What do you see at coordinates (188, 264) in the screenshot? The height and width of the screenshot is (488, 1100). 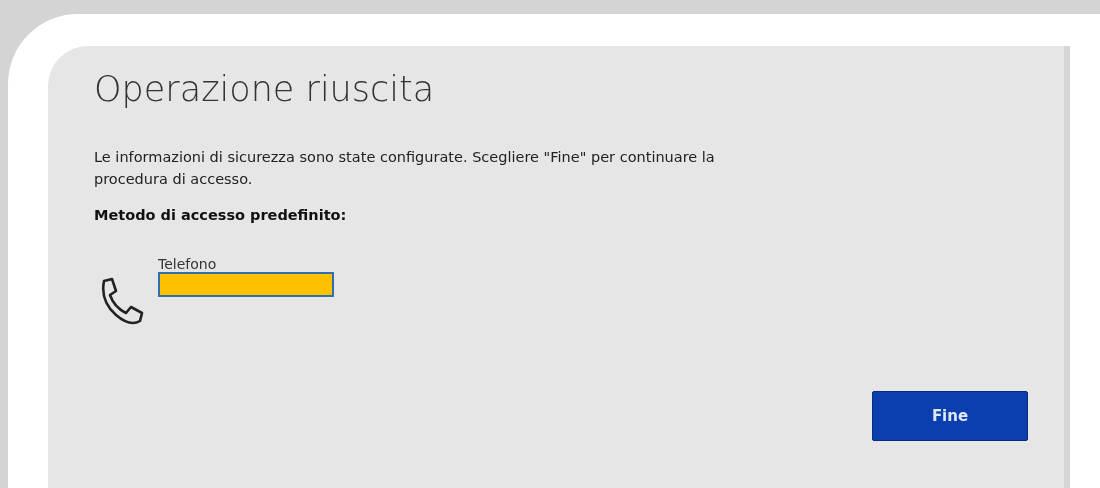 I see `method-name: Telefono` at bounding box center [188, 264].